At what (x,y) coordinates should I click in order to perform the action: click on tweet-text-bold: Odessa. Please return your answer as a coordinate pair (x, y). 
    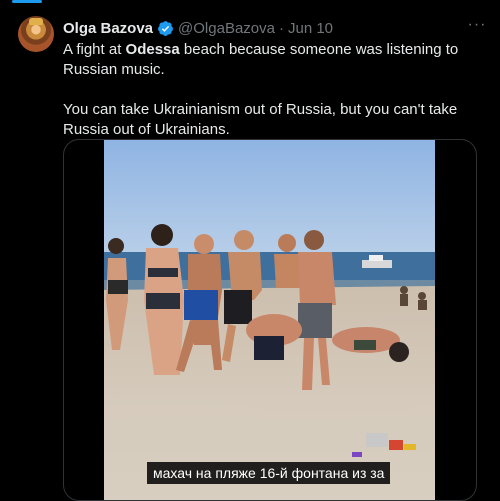
    Looking at the image, I should click on (152, 49).